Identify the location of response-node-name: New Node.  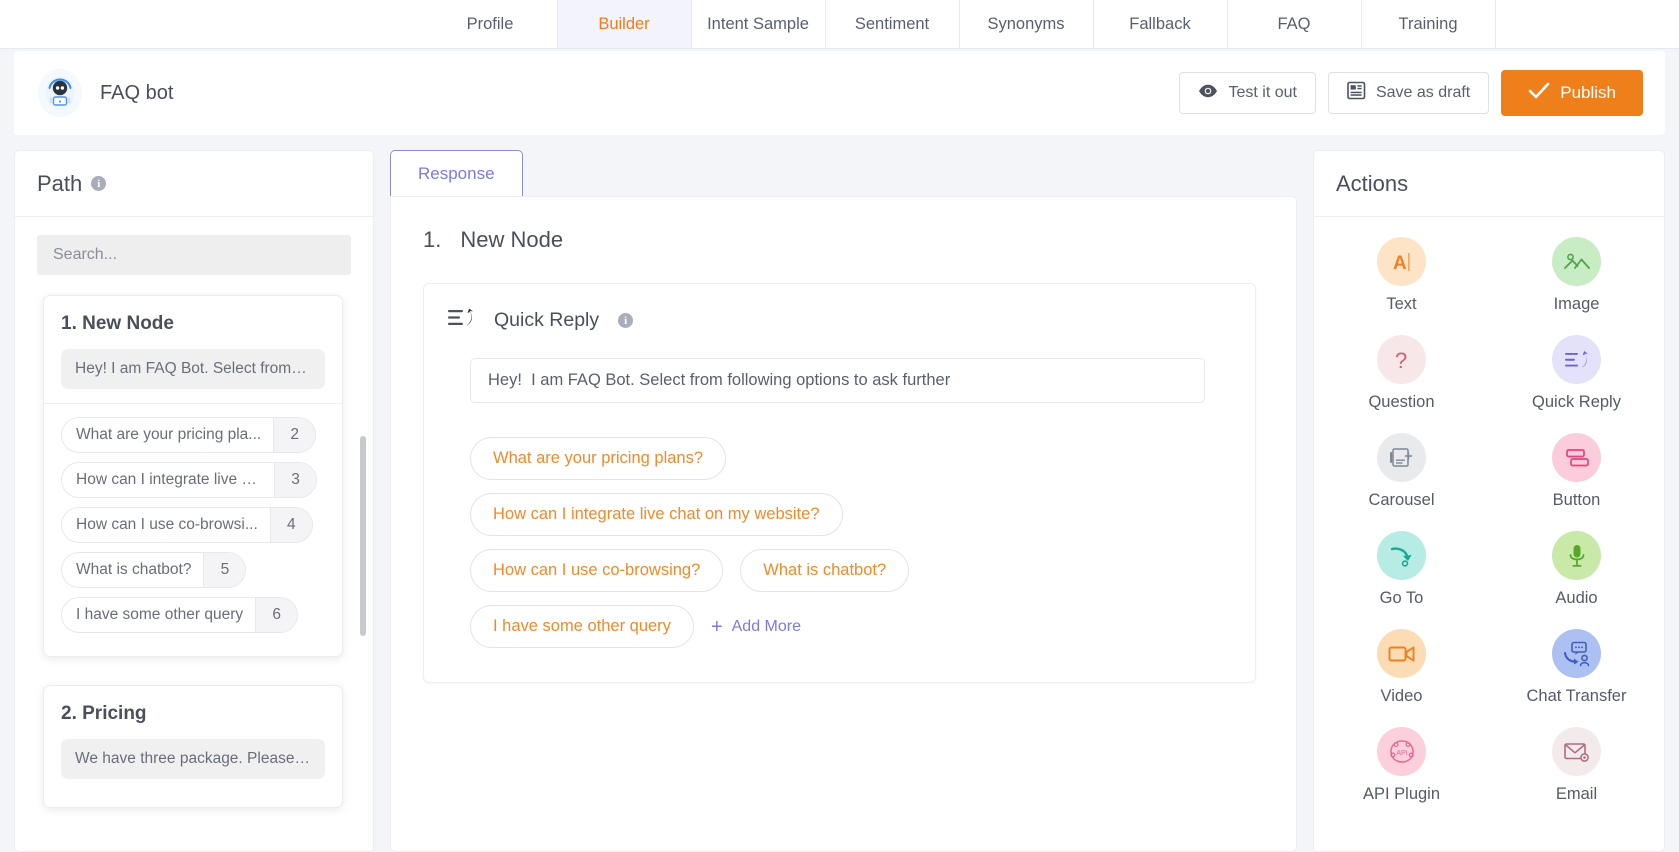
(512, 239).